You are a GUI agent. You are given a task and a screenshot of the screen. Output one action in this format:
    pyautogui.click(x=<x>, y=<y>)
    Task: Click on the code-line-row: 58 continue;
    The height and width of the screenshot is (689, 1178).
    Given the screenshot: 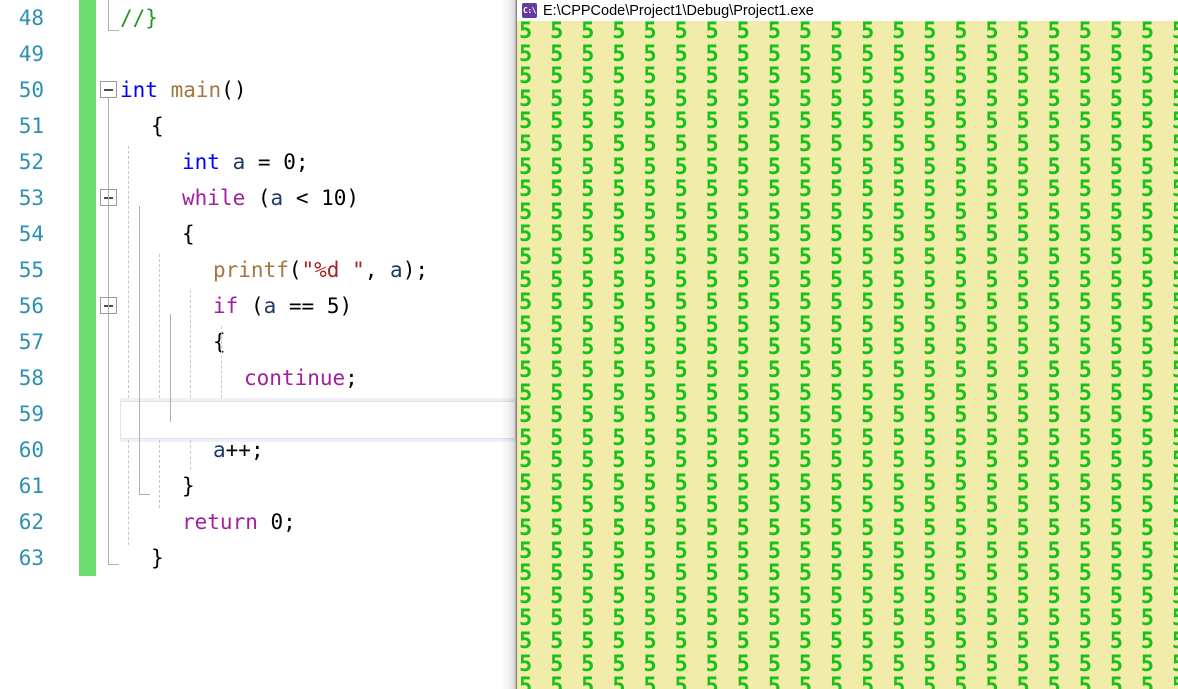 What is the action you would take?
    pyautogui.click(x=258, y=378)
    